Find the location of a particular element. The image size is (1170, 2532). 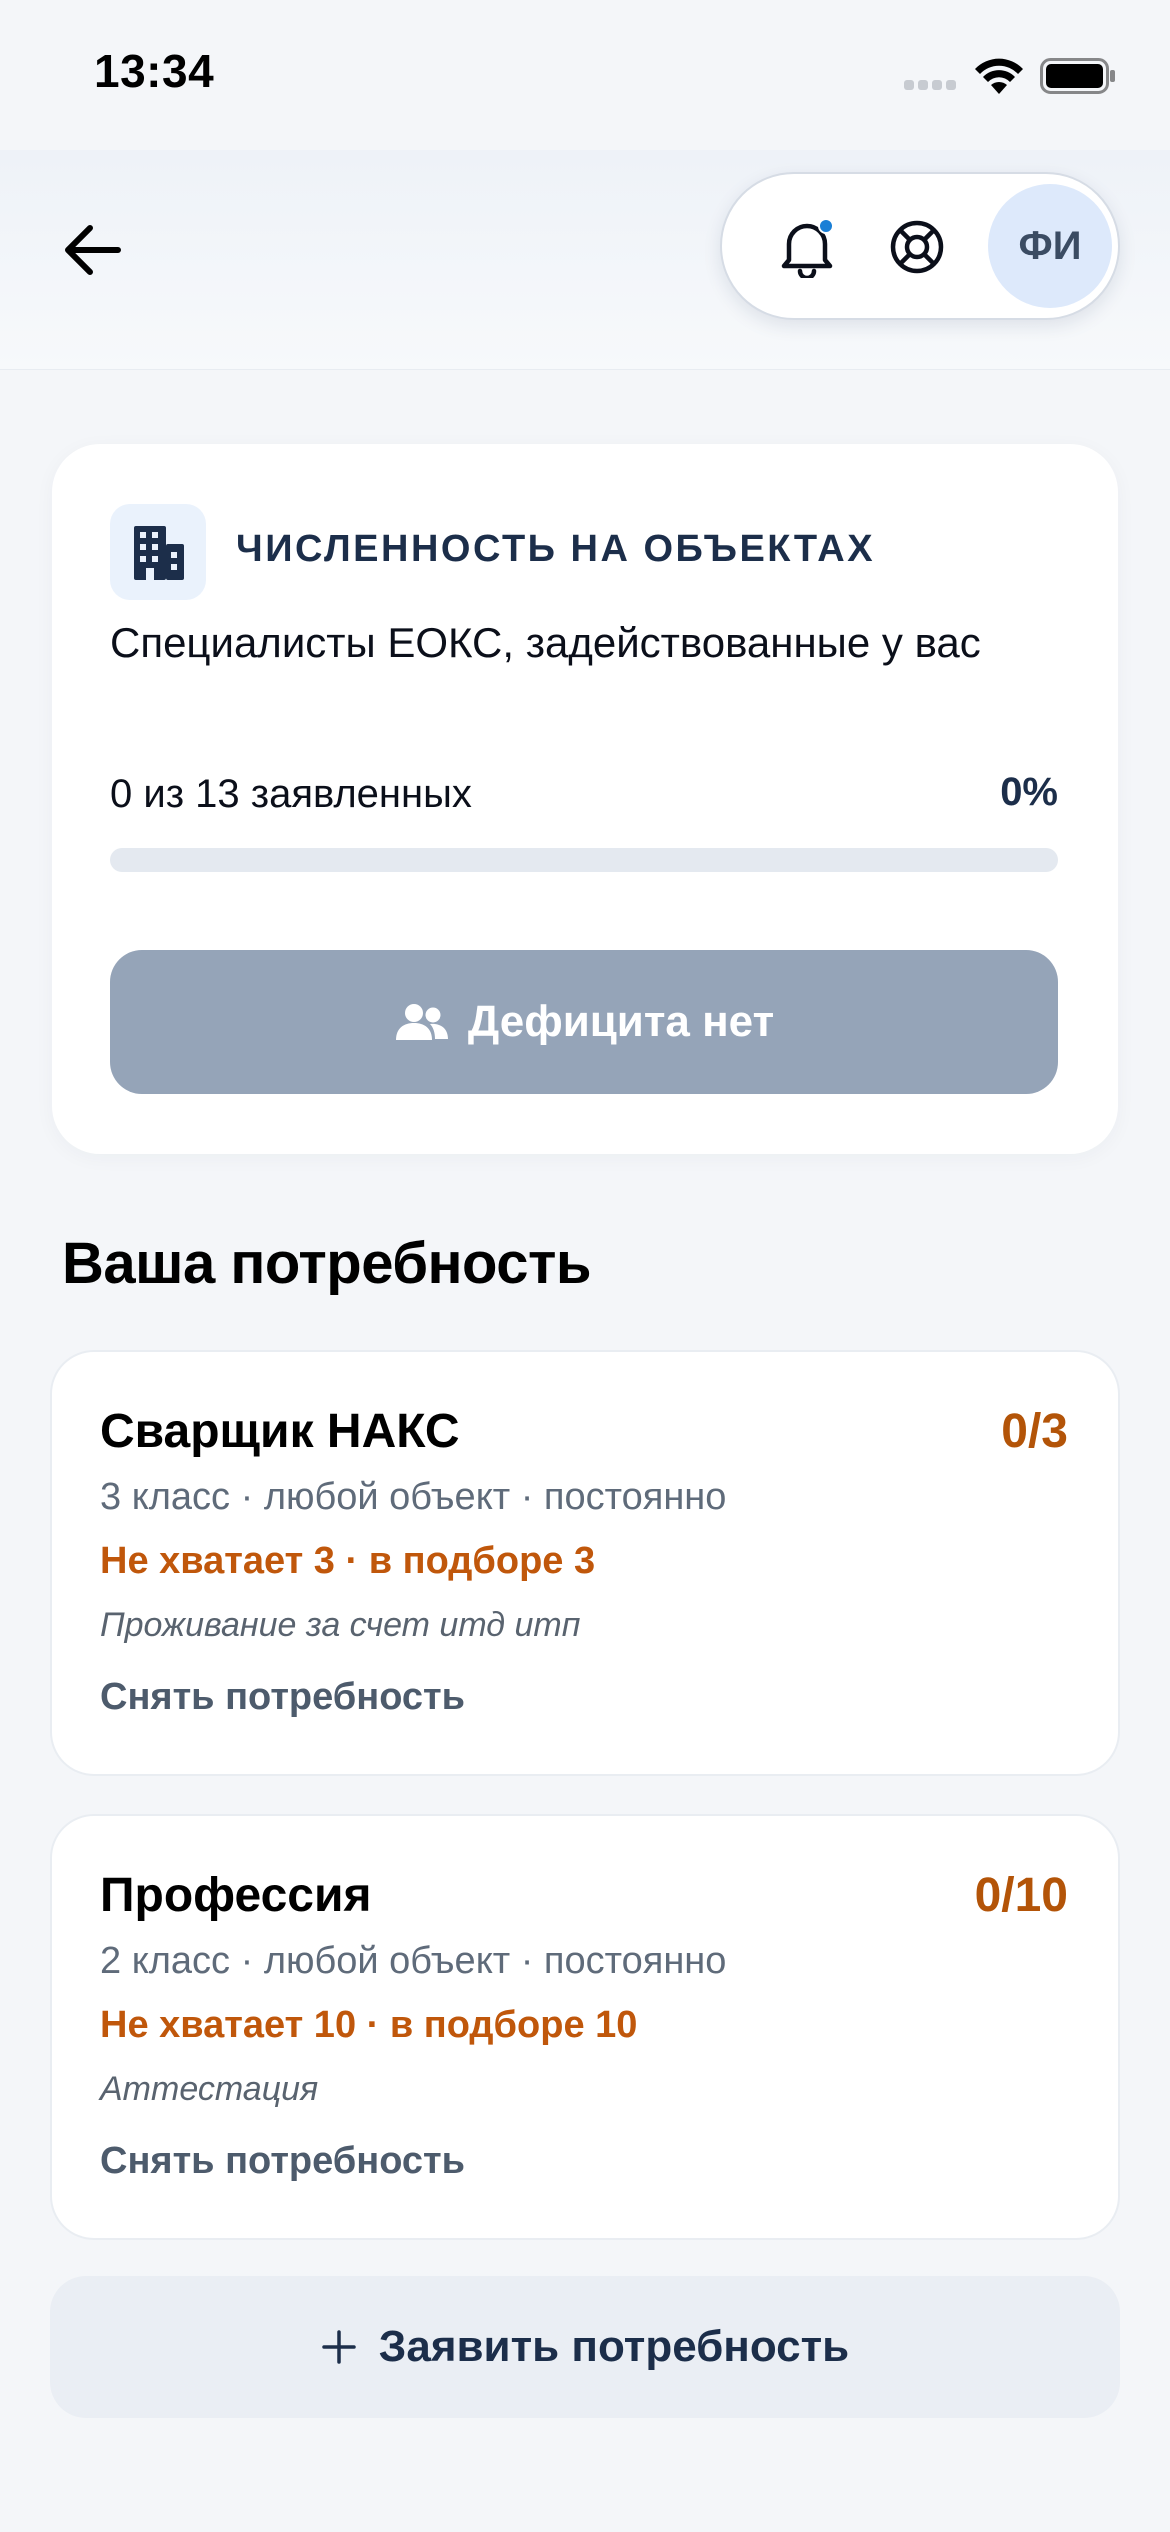

no-deficit-label: Дефицита нет is located at coordinates (621, 1021).